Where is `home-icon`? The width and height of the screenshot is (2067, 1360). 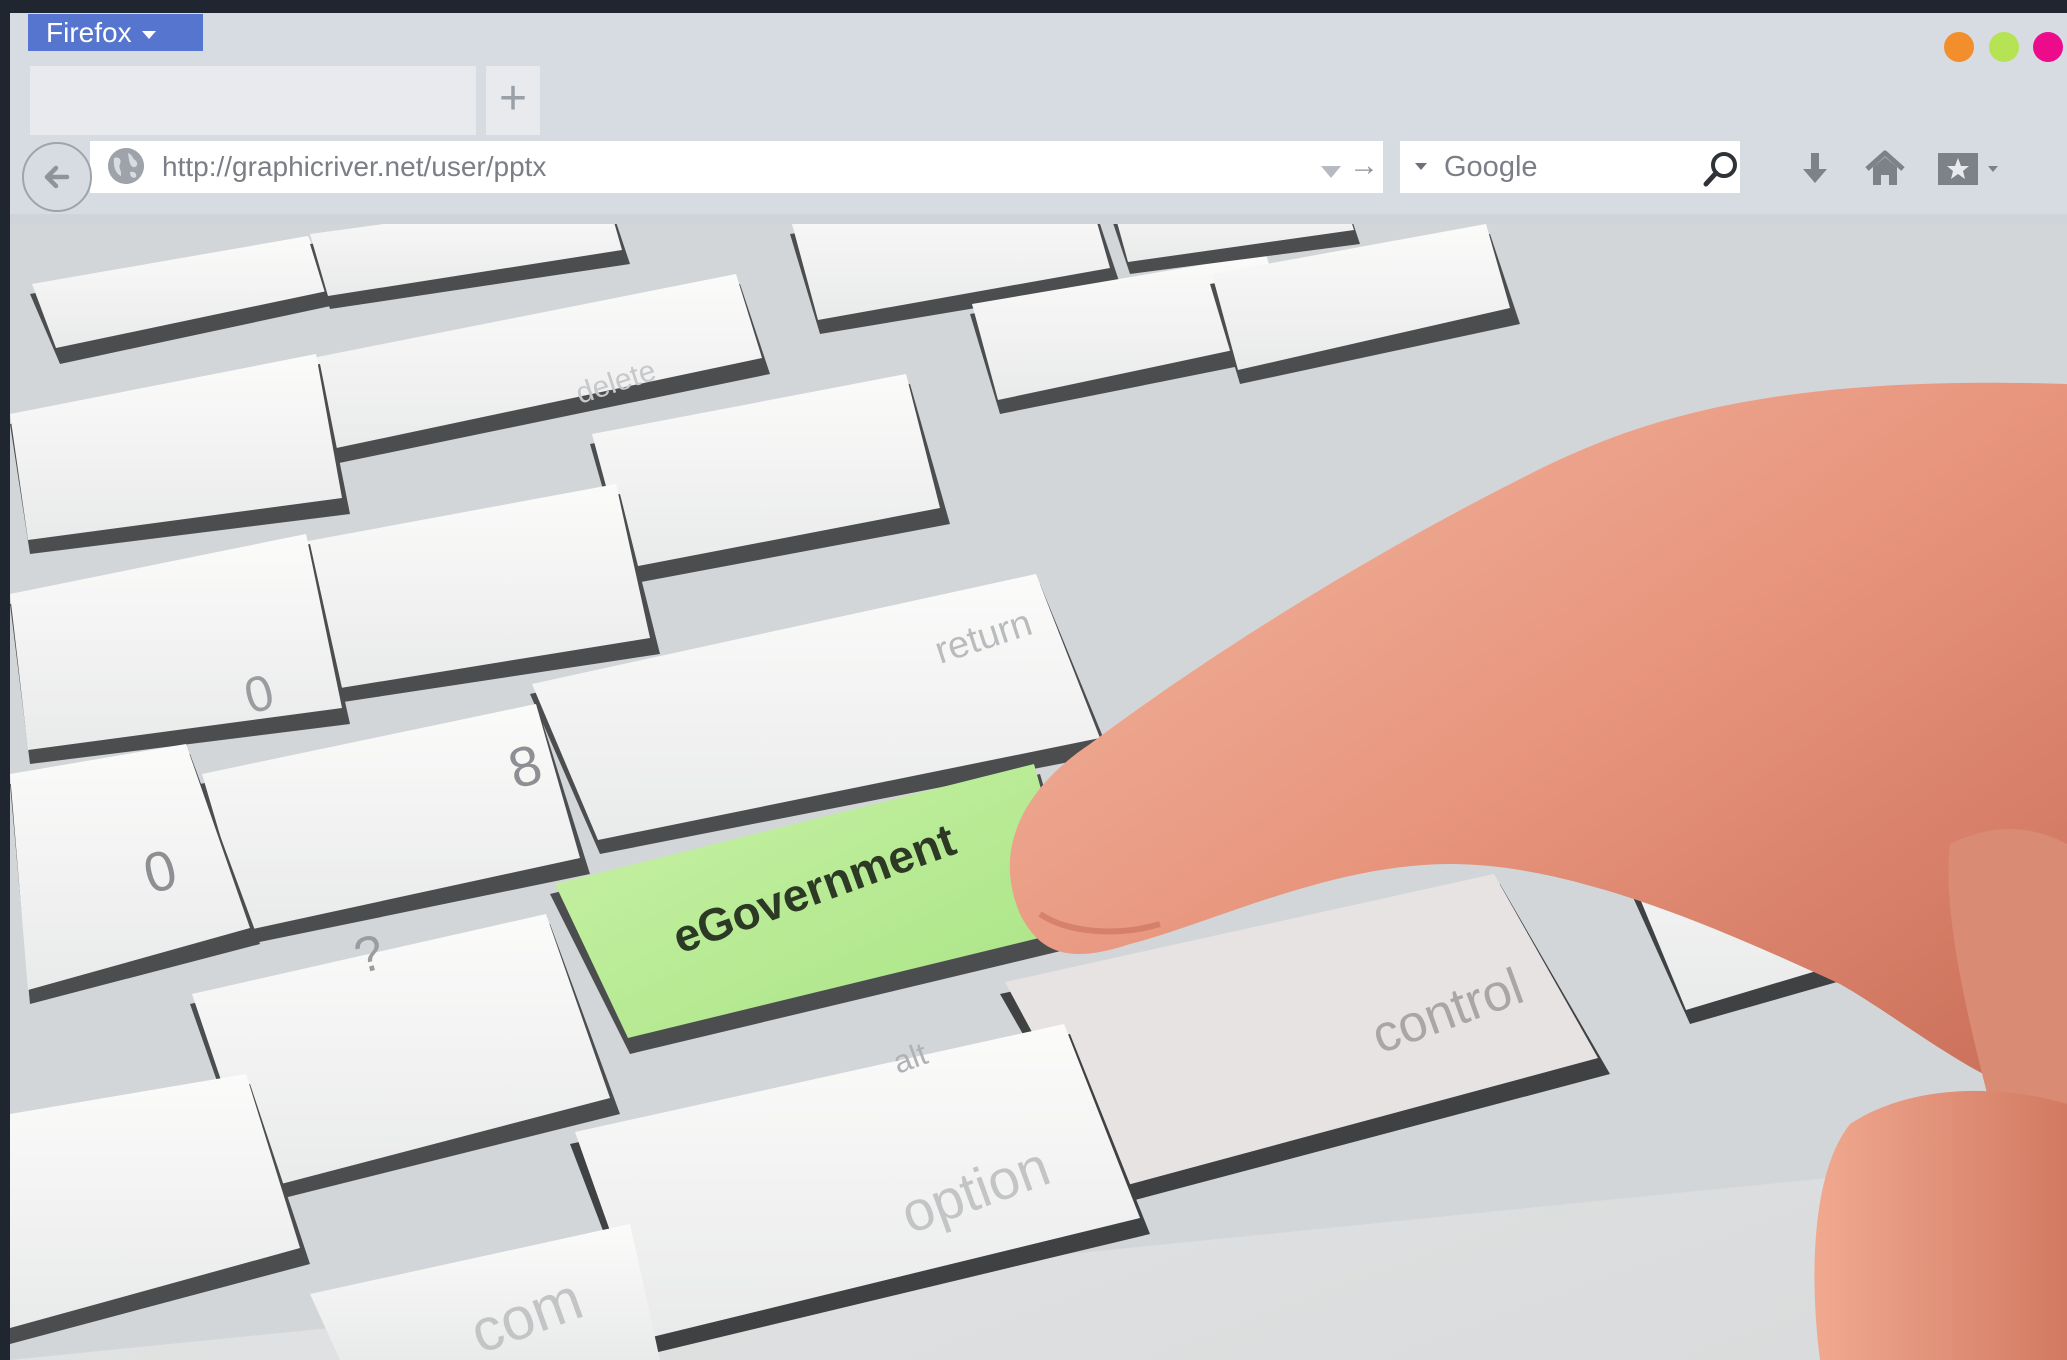 home-icon is located at coordinates (1885, 169).